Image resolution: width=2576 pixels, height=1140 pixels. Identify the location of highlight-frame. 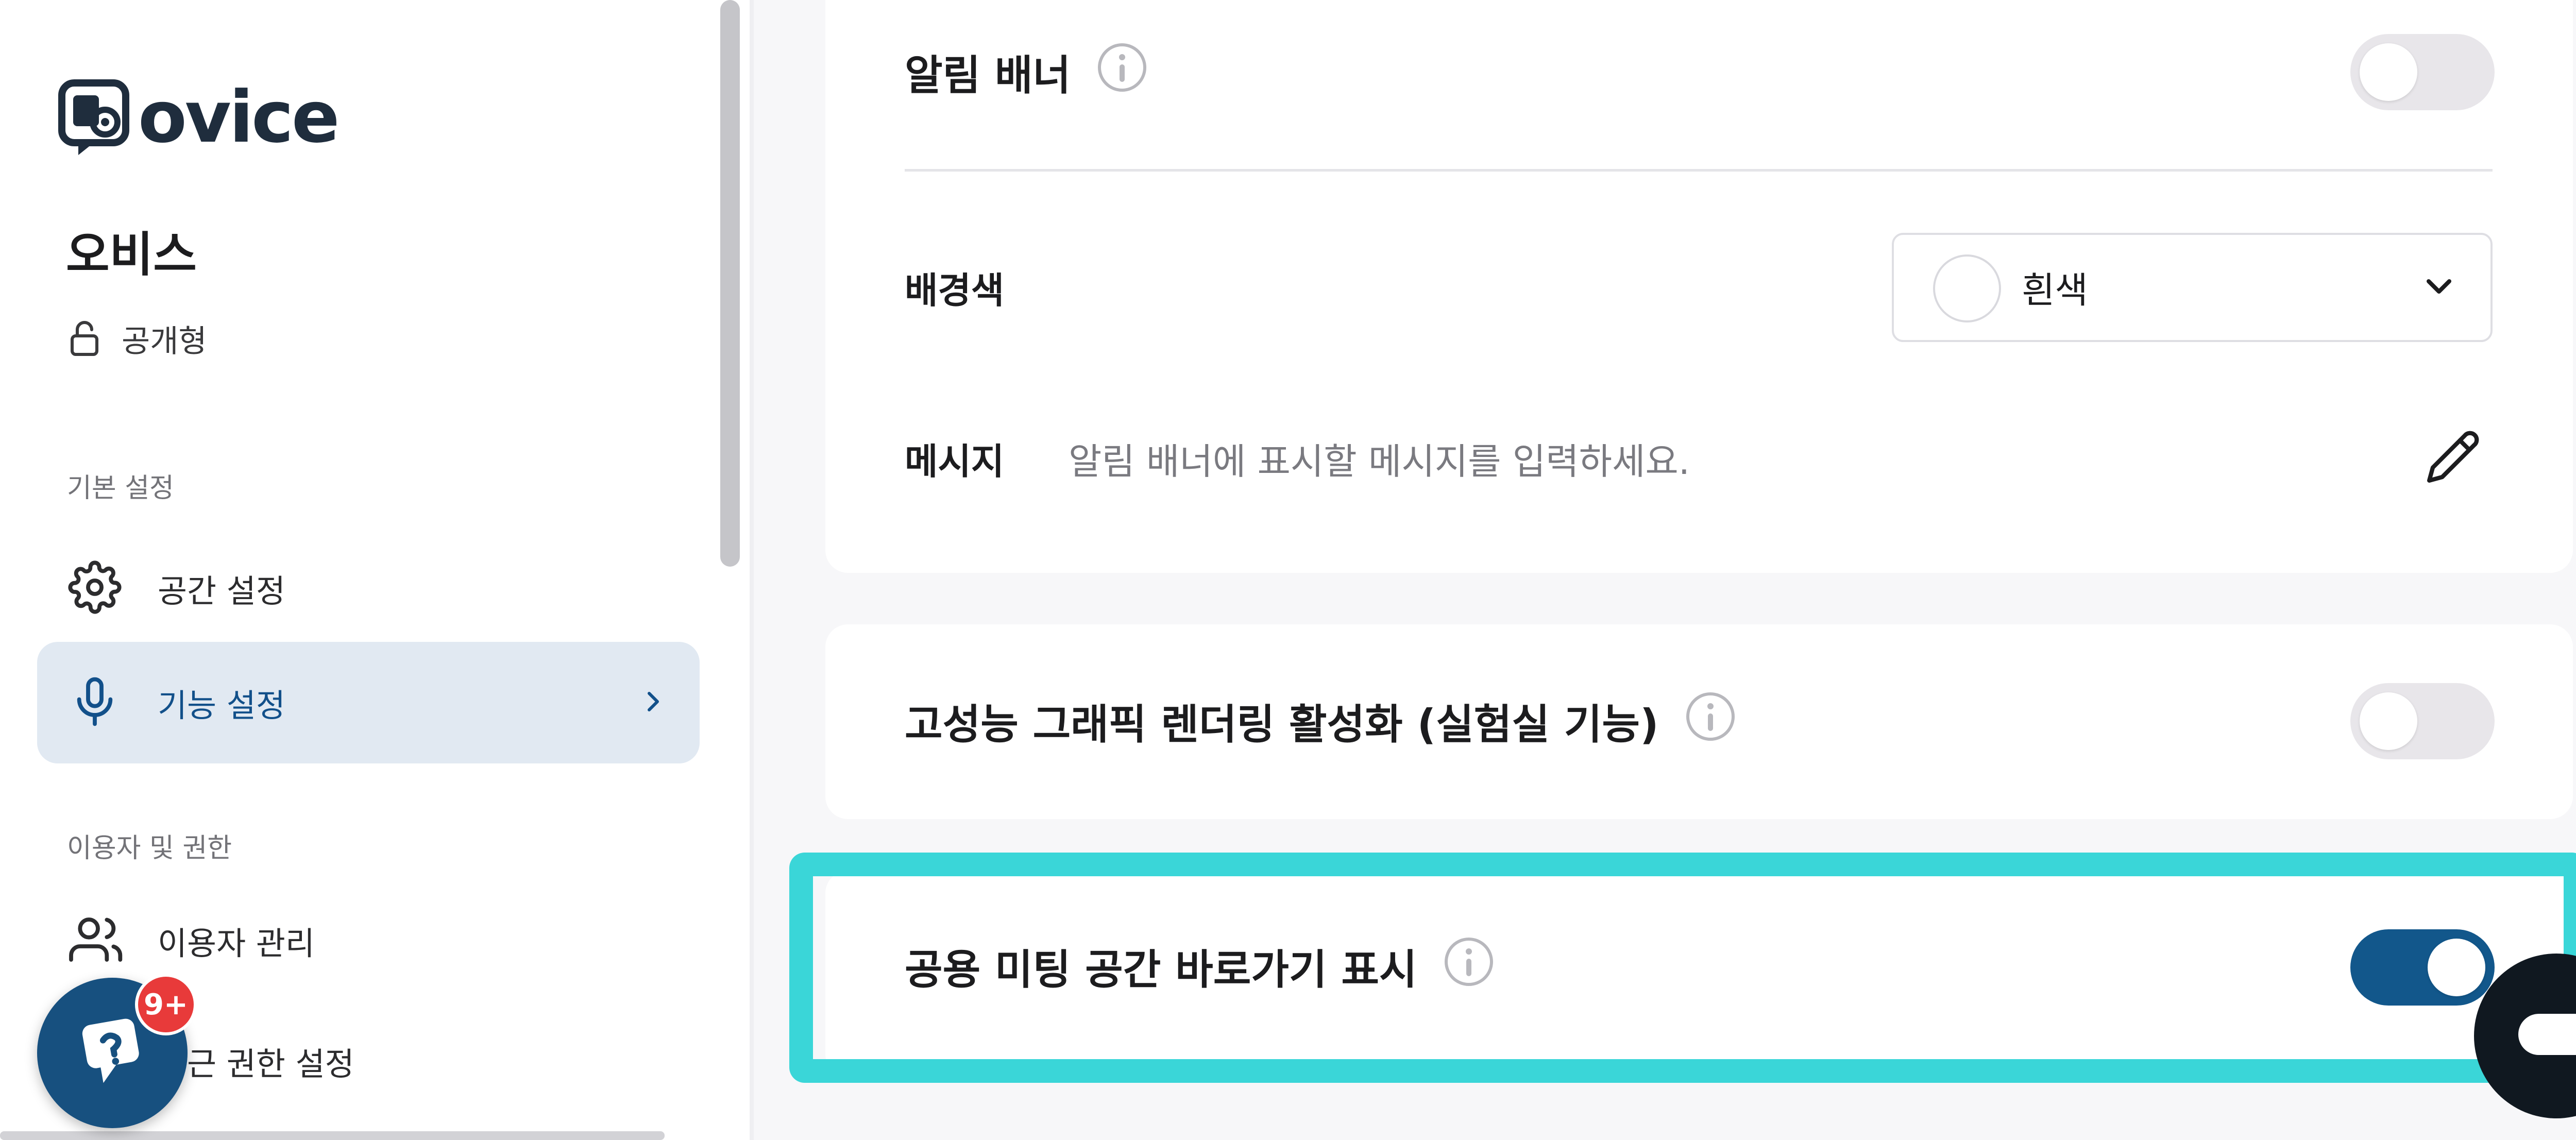
(1682, 968).